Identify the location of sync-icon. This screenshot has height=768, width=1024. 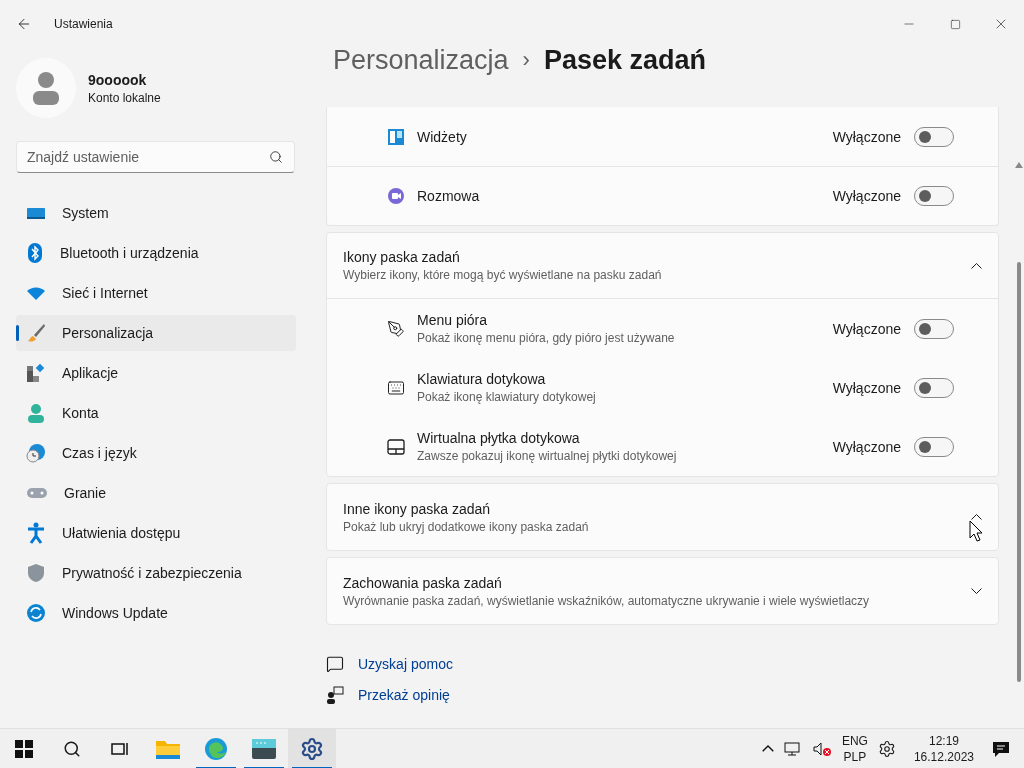
(36, 613).